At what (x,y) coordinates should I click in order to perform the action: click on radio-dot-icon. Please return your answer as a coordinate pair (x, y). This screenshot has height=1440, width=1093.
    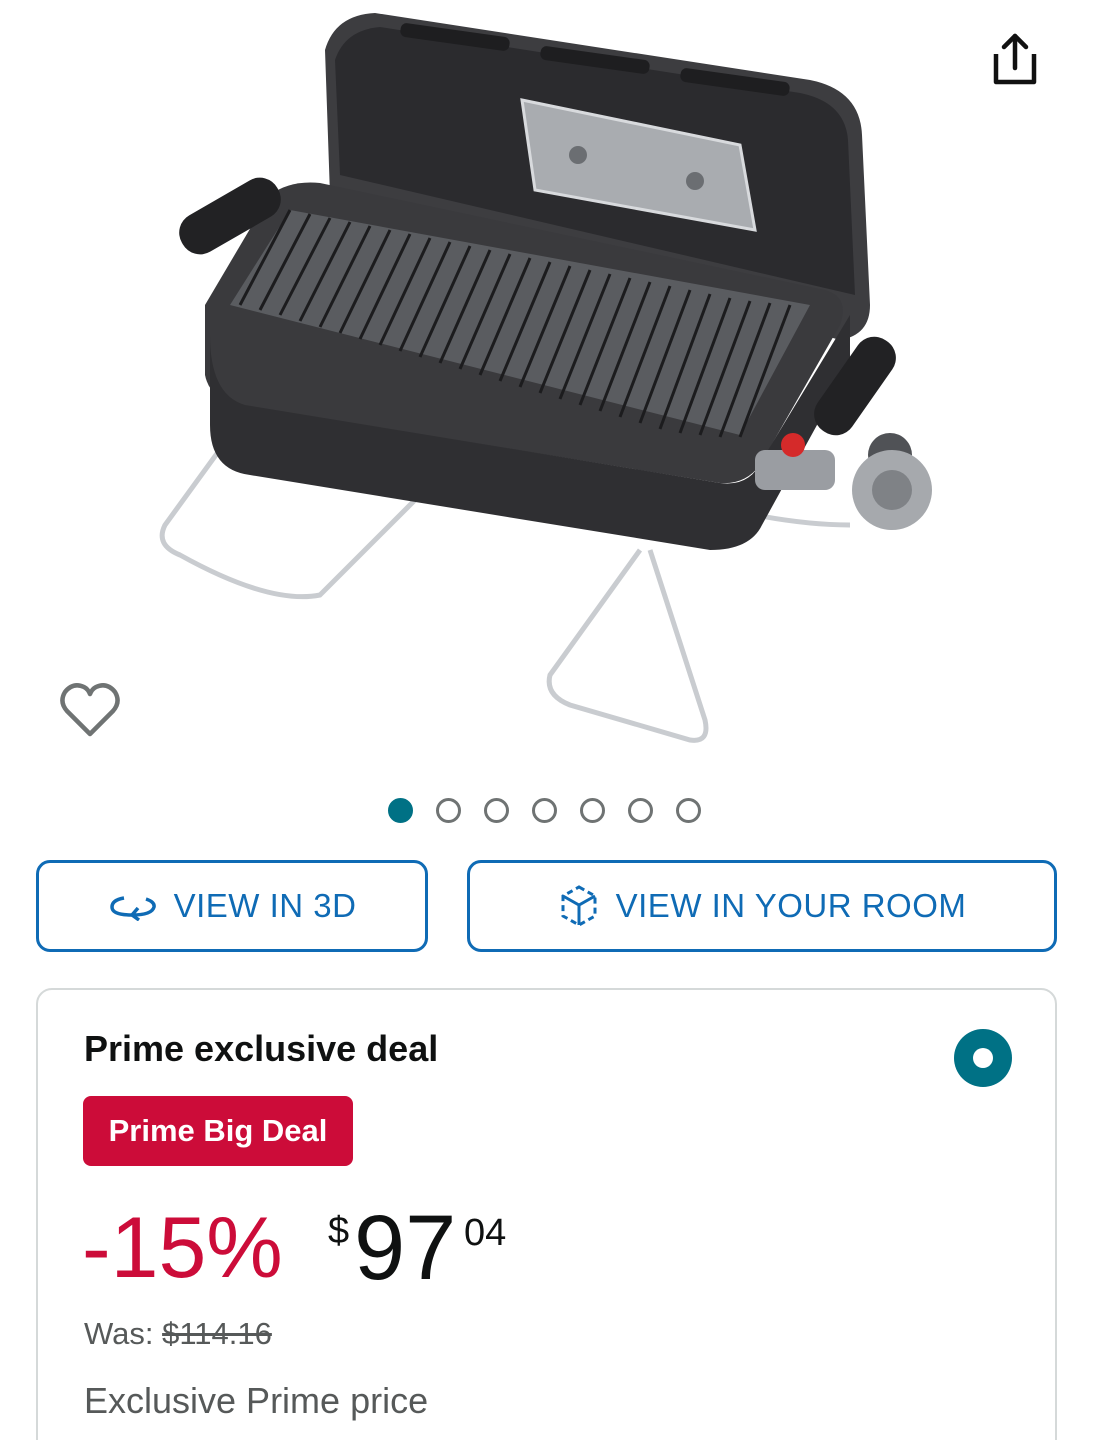
    Looking at the image, I should click on (983, 1058).